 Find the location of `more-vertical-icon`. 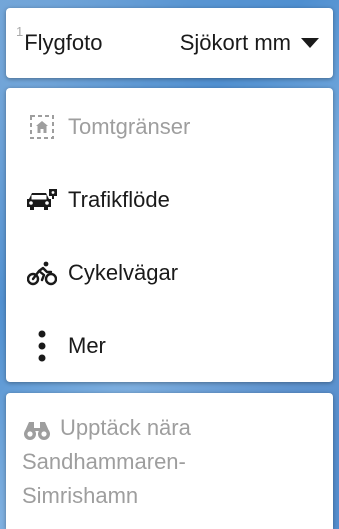

more-vertical-icon is located at coordinates (42, 346).